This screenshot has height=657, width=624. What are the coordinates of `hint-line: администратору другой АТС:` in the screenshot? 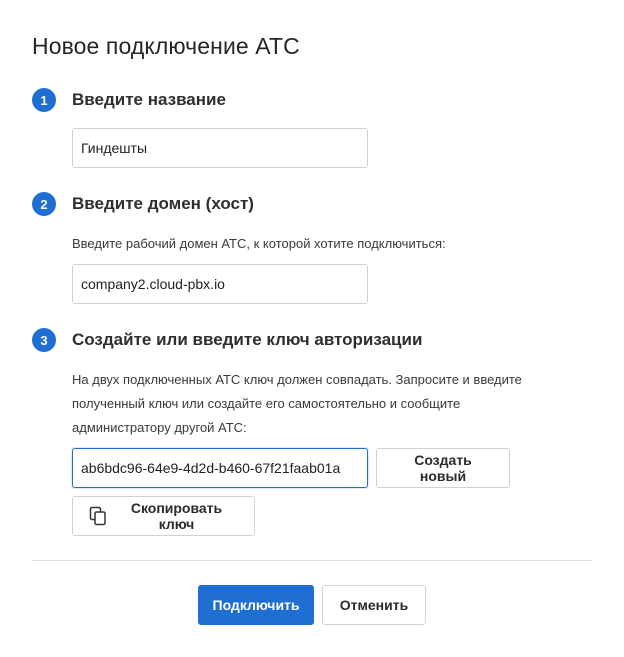 It's located at (159, 427).